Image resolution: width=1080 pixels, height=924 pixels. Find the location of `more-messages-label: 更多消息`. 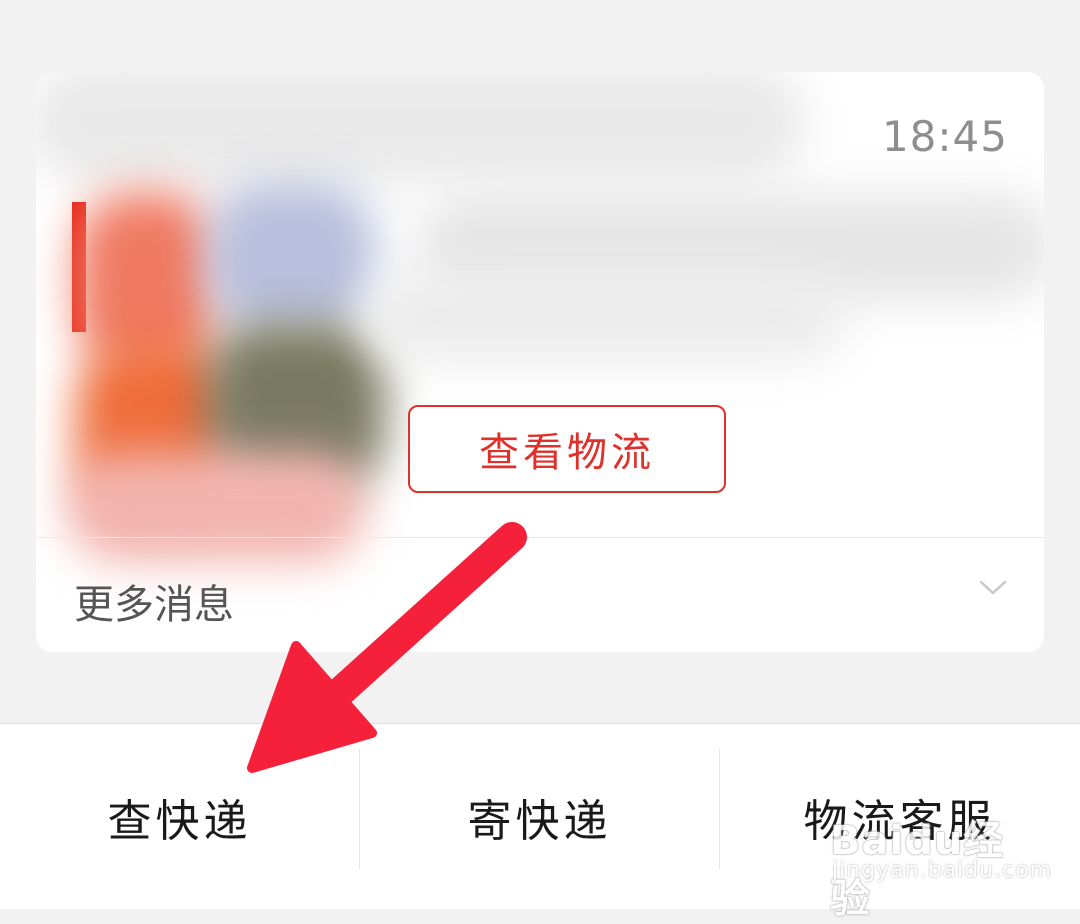

more-messages-label: 更多消息 is located at coordinates (154, 605).